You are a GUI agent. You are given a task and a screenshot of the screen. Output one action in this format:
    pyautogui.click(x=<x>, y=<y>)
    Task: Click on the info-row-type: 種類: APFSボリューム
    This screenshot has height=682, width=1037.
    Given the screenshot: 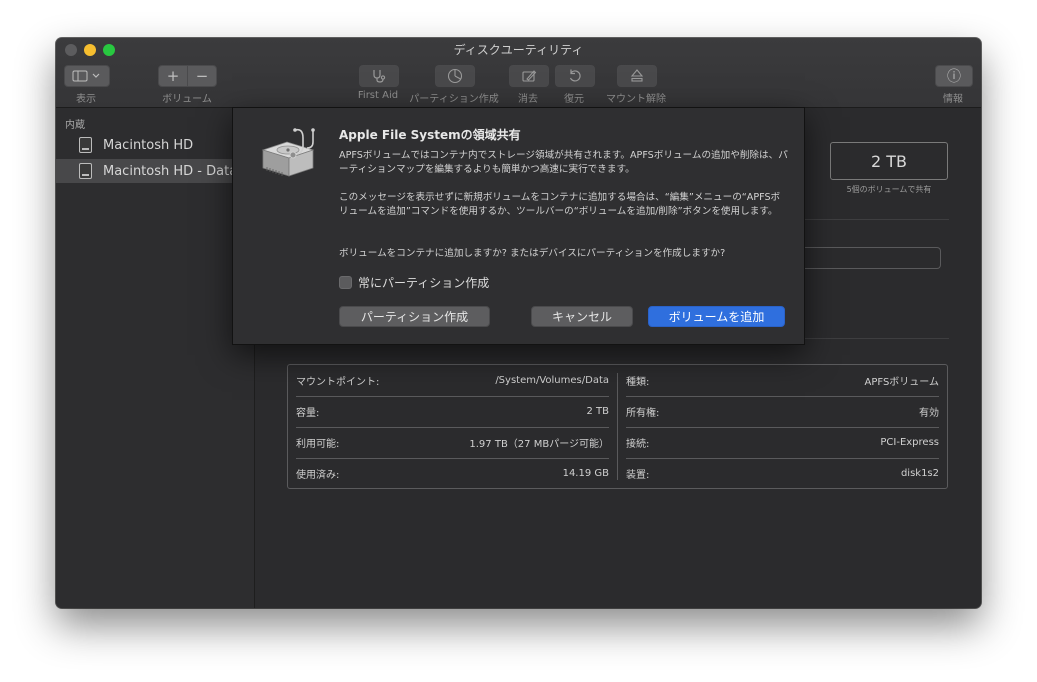 What is the action you would take?
    pyautogui.click(x=782, y=381)
    